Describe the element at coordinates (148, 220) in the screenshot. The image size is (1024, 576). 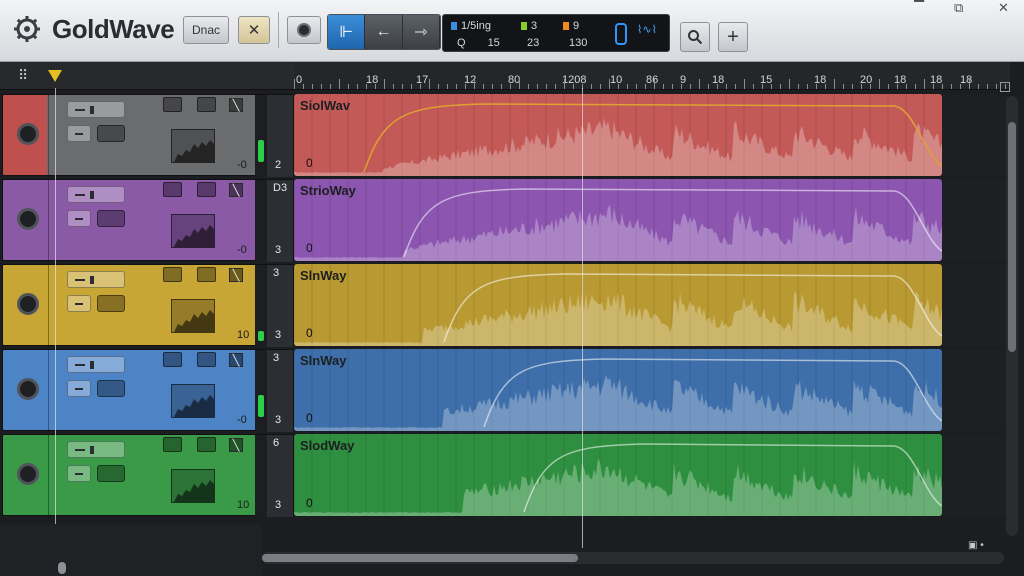
I see `track-header: ╲ -0 D3 3` at that location.